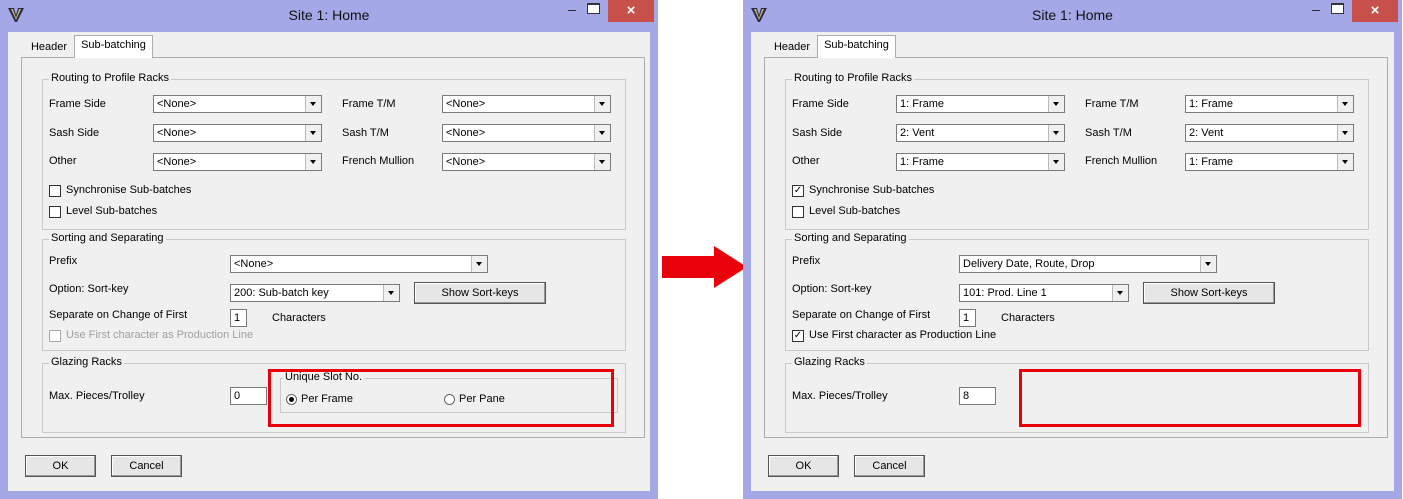 The width and height of the screenshot is (1403, 499). I want to click on other-value: <None>, so click(177, 162).